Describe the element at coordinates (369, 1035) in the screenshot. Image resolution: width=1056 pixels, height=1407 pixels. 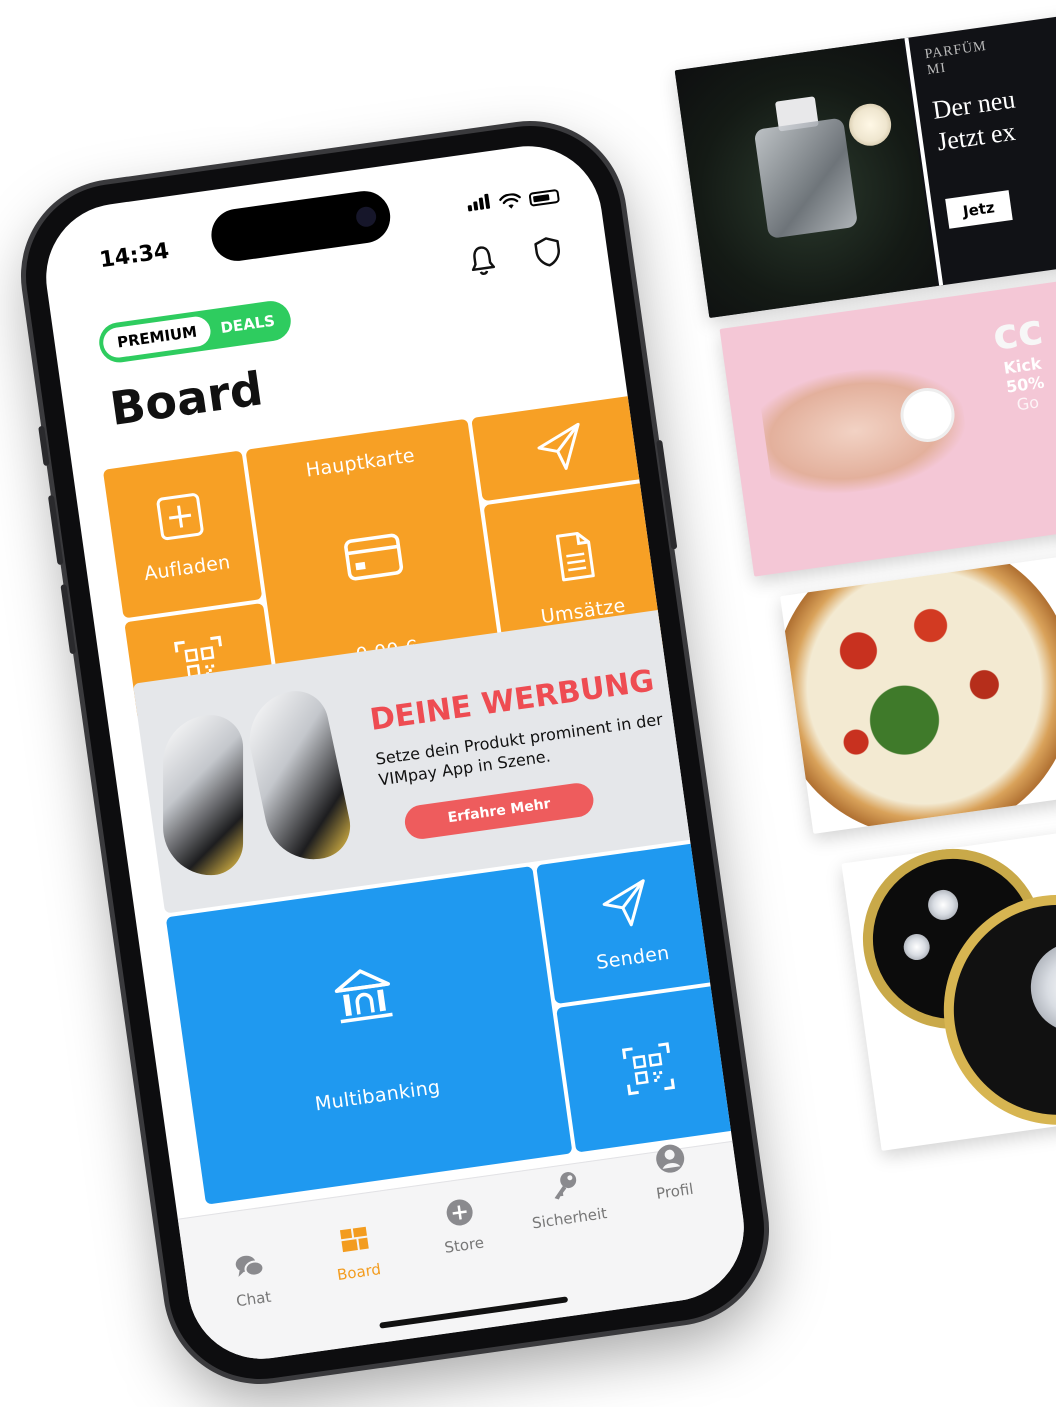
I see `multibanking-tile: Multibanking` at that location.